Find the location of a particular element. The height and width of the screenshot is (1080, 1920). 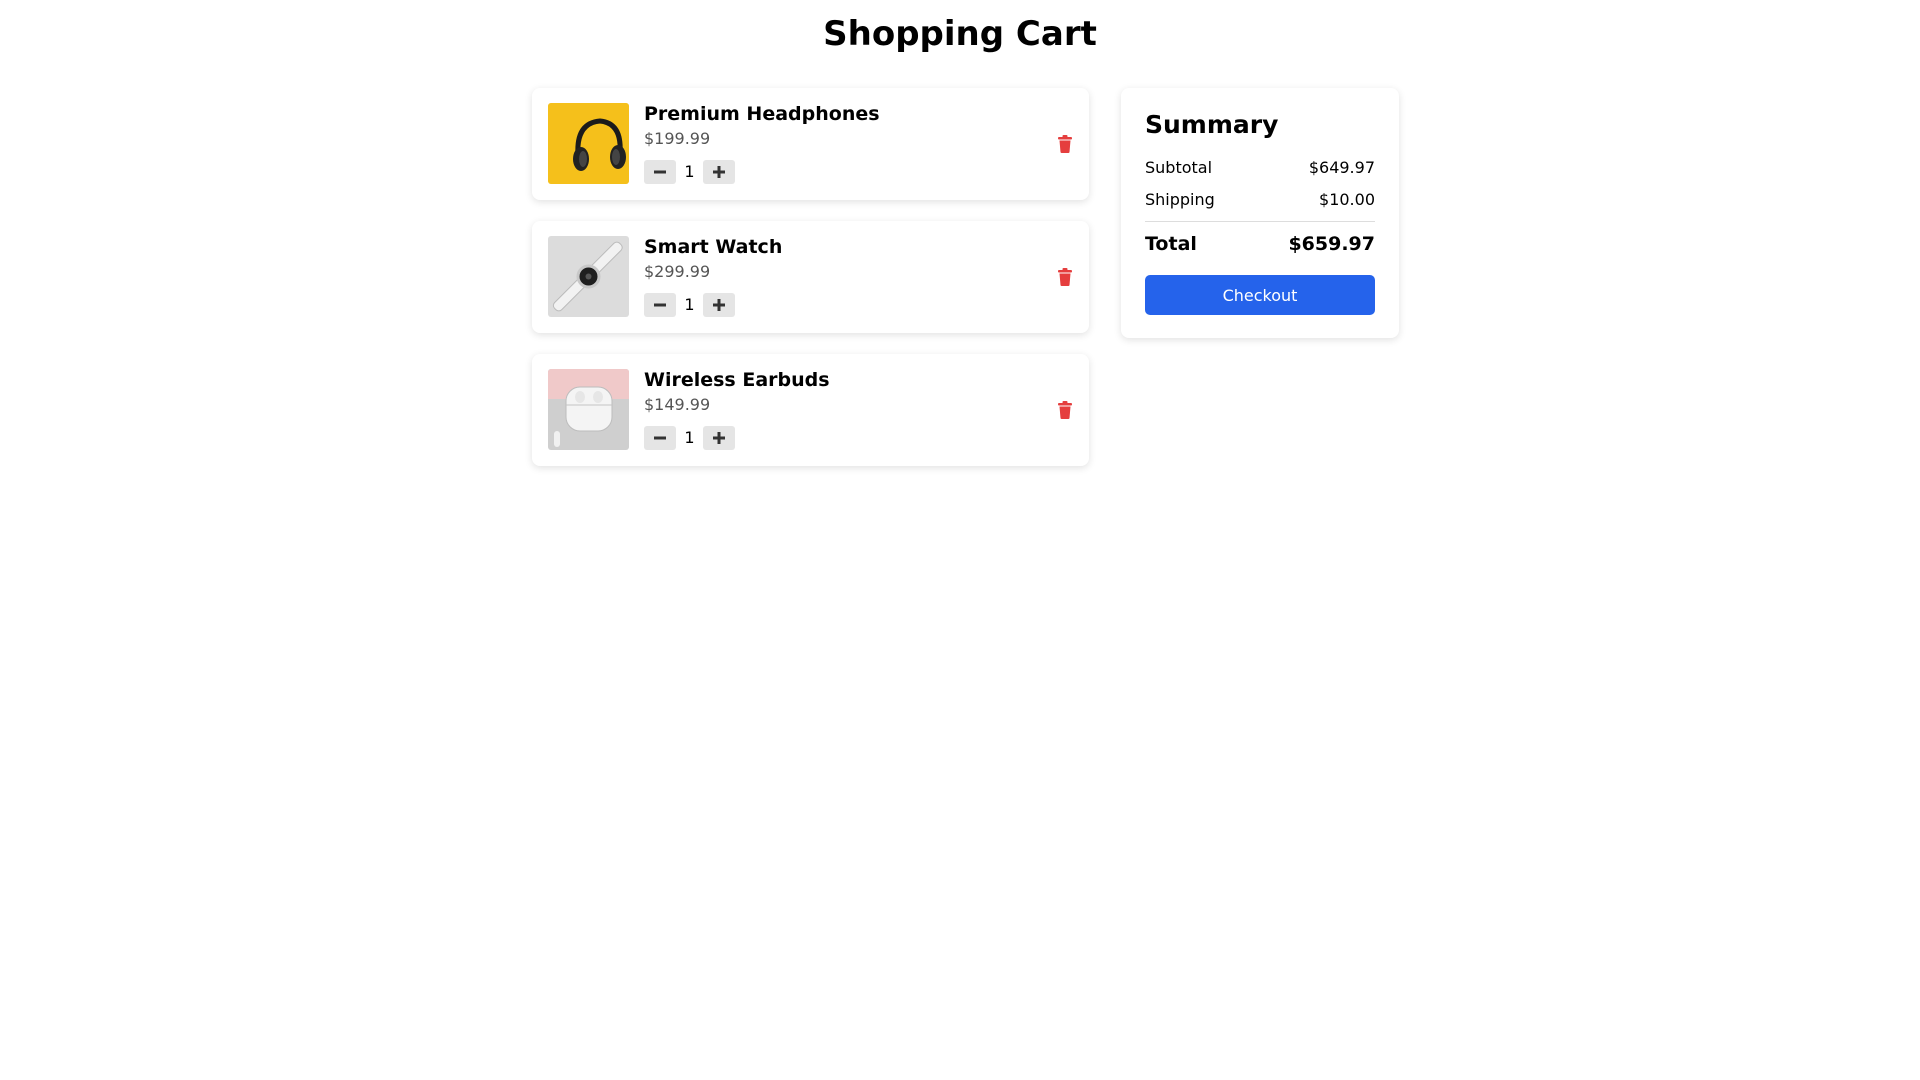

checkout-button: Checkout is located at coordinates (1260, 295).